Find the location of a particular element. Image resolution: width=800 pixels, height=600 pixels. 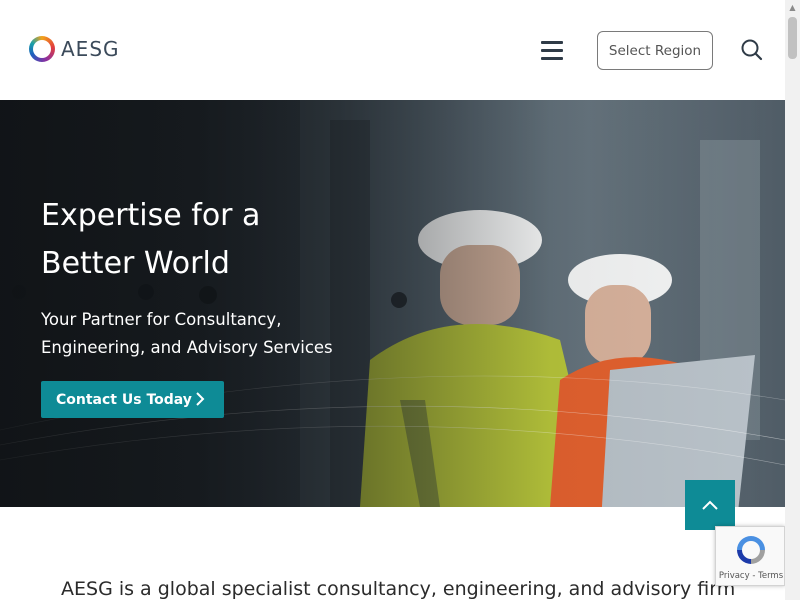

search-icon is located at coordinates (752, 50).